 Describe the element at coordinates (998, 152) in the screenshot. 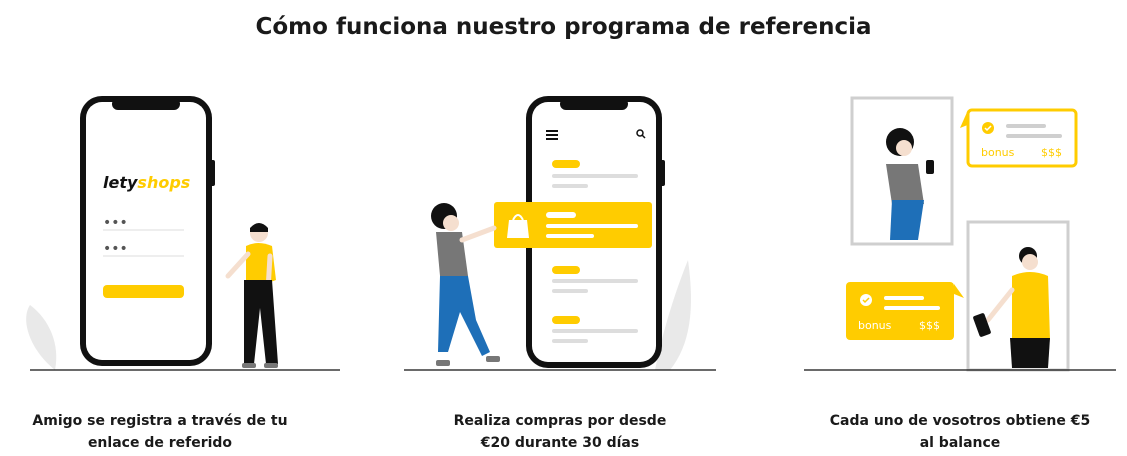

I see `bonus-label-top: bonus` at that location.